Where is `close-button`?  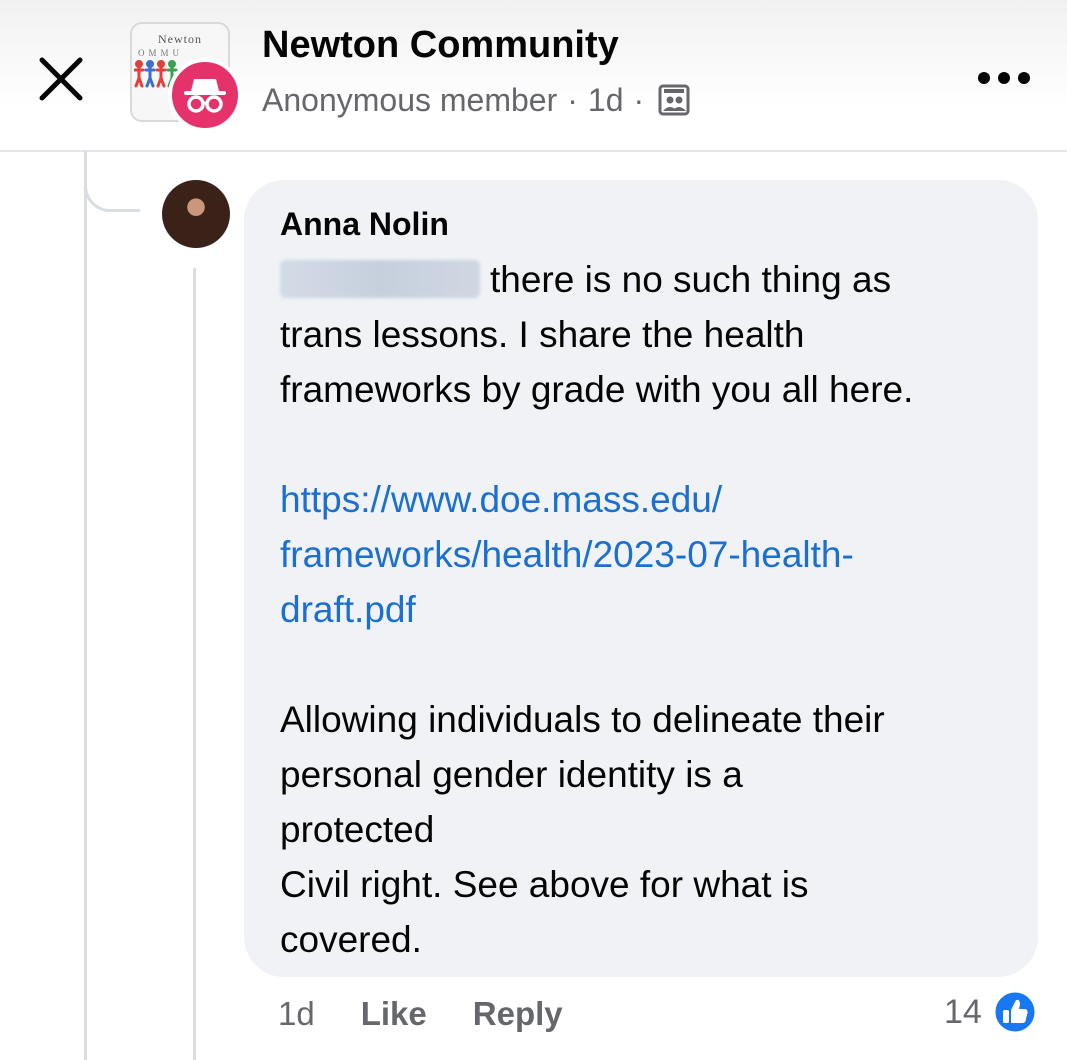
close-button is located at coordinates (61, 79).